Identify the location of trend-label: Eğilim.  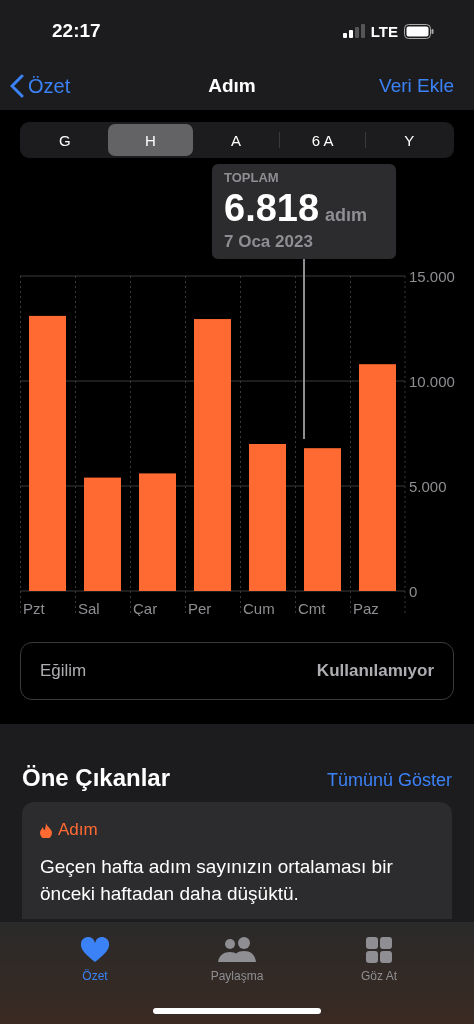
(63, 671).